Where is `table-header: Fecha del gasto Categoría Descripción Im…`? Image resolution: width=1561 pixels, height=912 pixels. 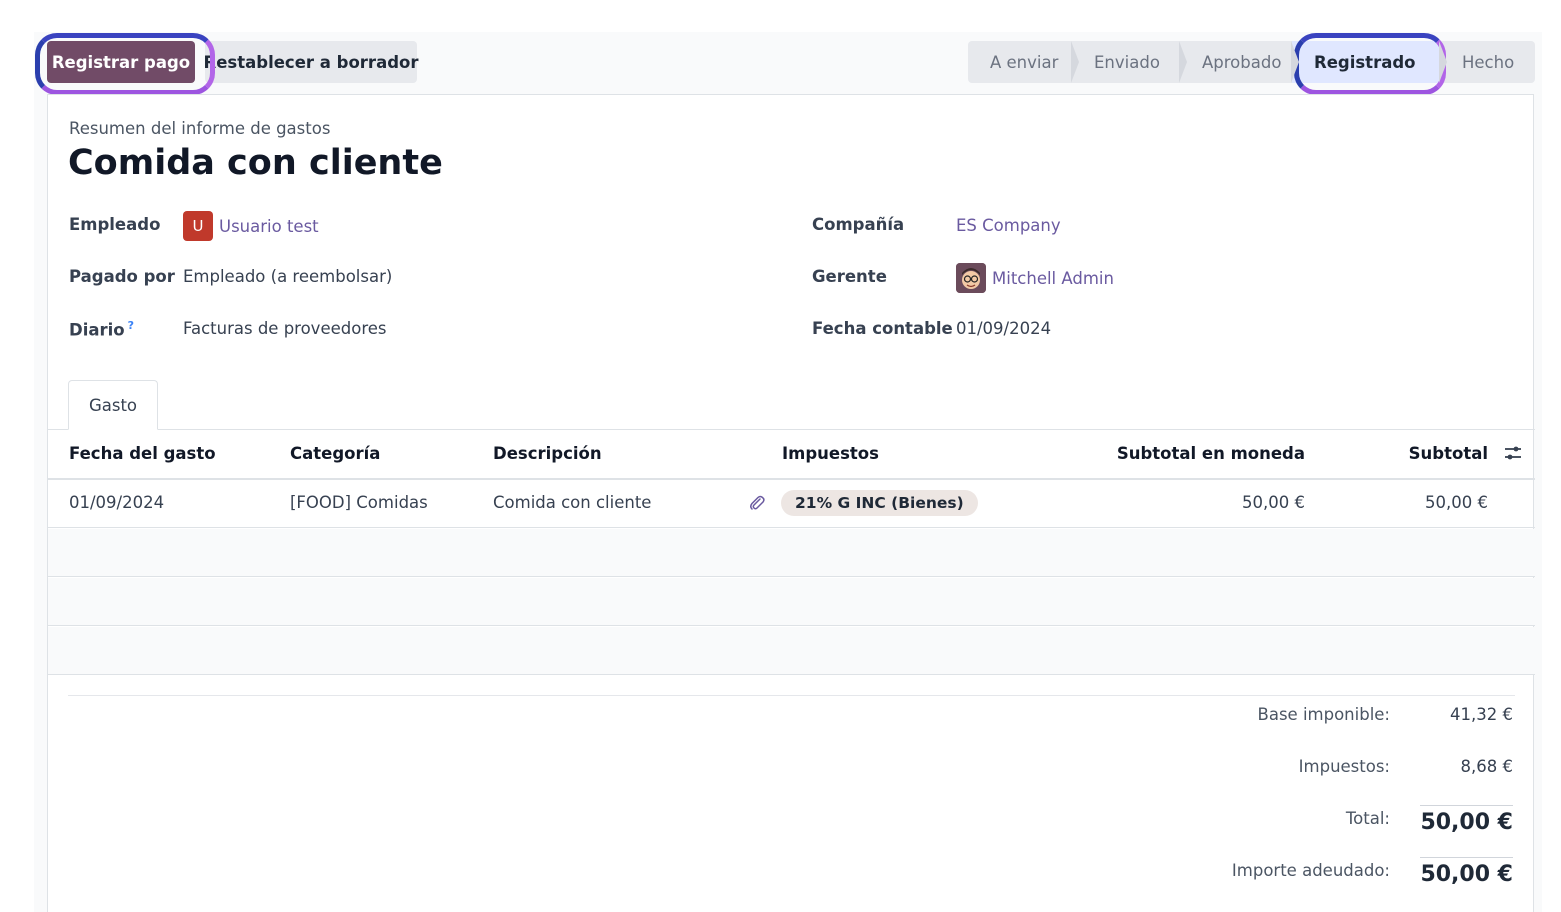 table-header: Fecha del gasto Categoría Descripción Im… is located at coordinates (791, 455).